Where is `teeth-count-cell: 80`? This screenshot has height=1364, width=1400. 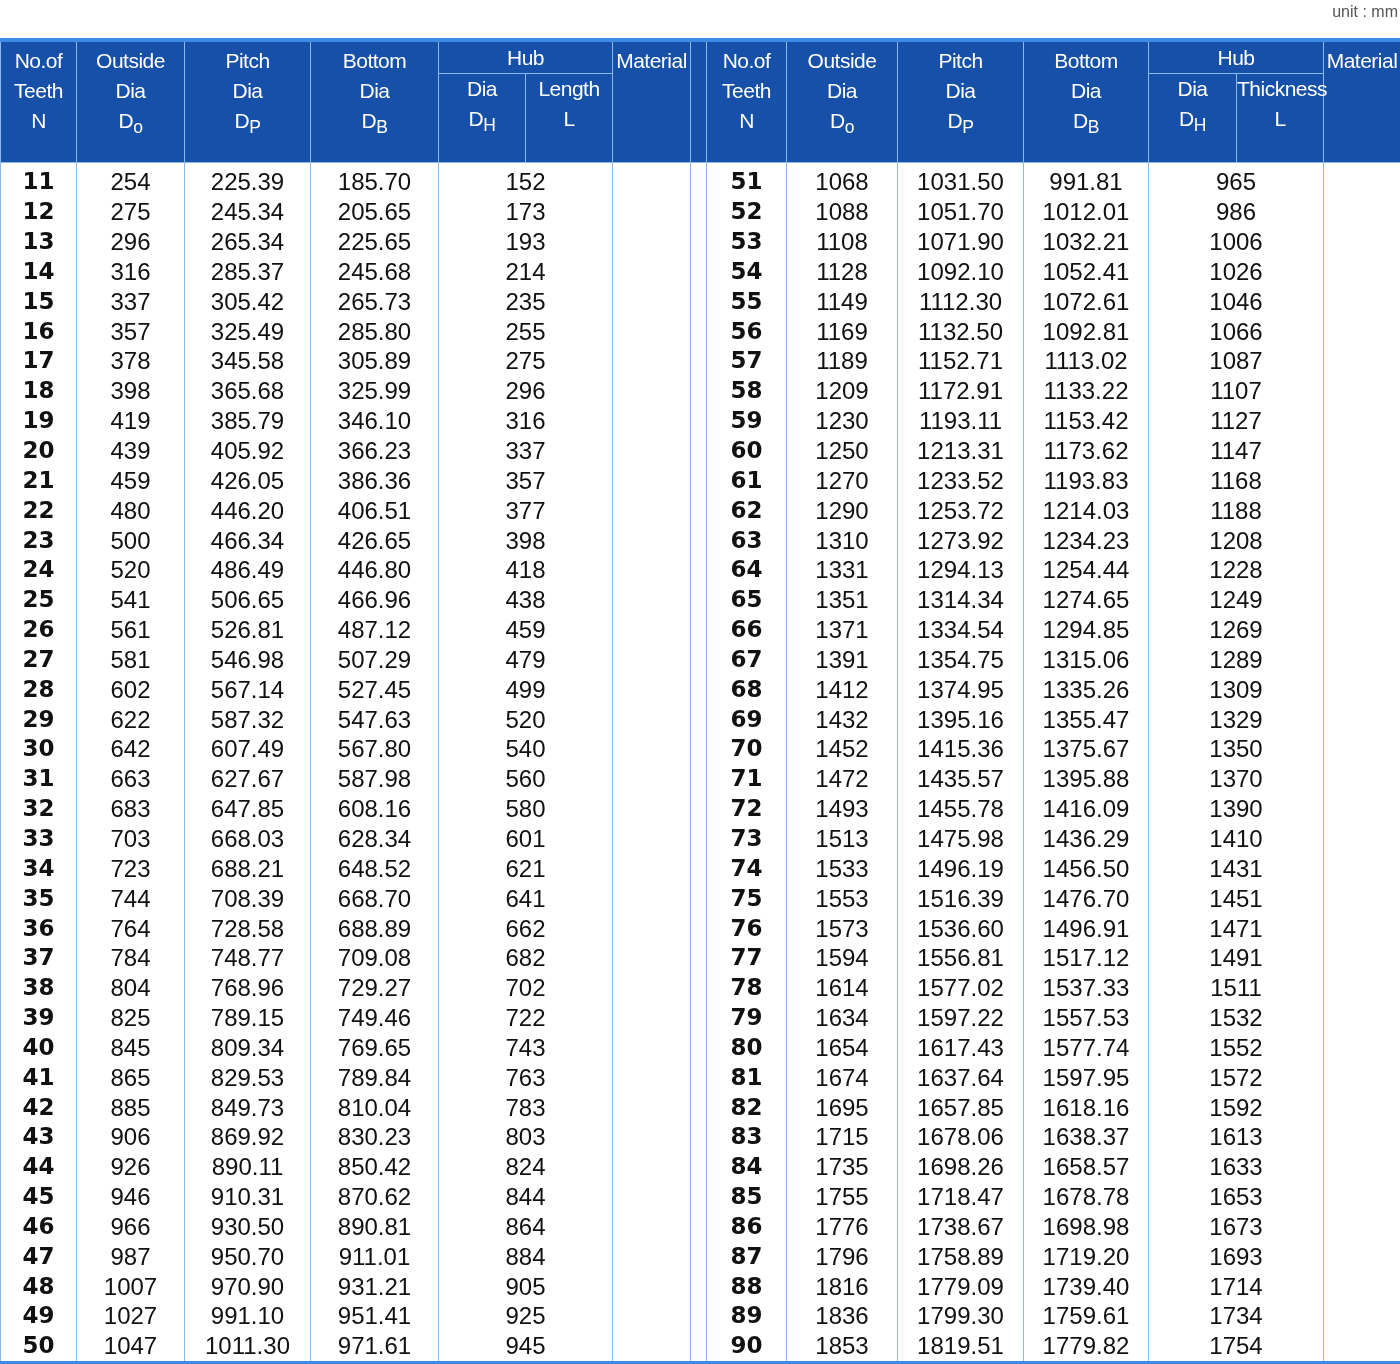 teeth-count-cell: 80 is located at coordinates (746, 1047).